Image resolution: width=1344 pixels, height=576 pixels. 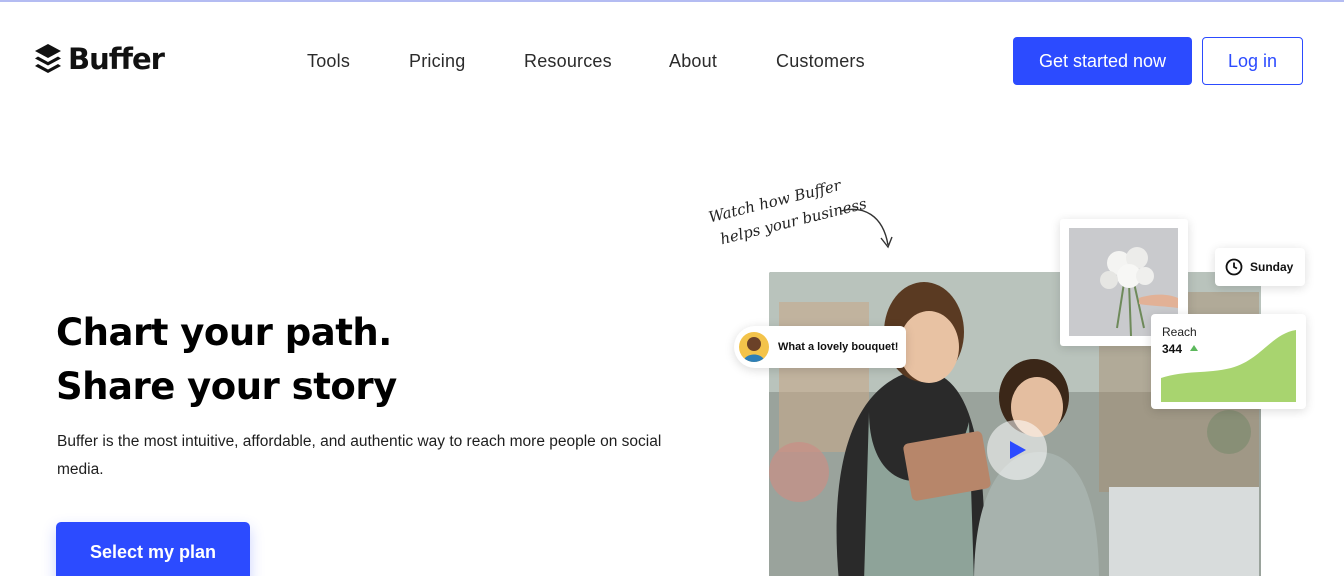 I want to click on reach-card: Reach 344, so click(x=1228, y=361).